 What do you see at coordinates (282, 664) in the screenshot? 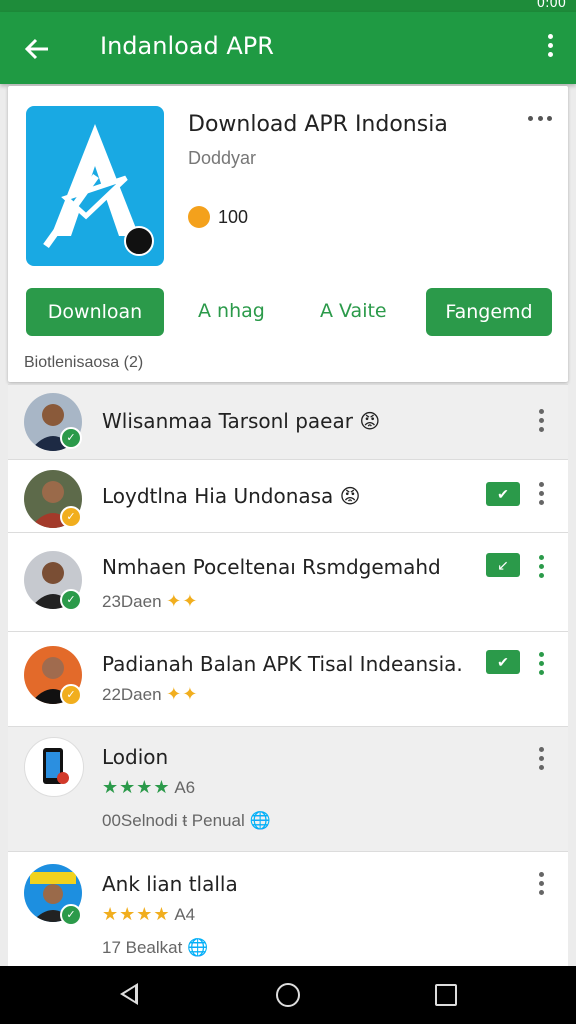
I see `list-item-title: Padianah Balan APK Tisal Indeansia.` at bounding box center [282, 664].